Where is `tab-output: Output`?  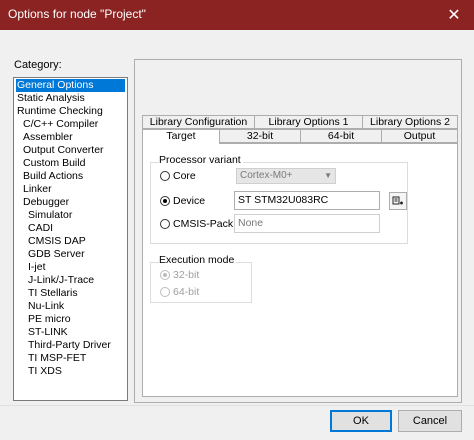 tab-output: Output is located at coordinates (419, 136).